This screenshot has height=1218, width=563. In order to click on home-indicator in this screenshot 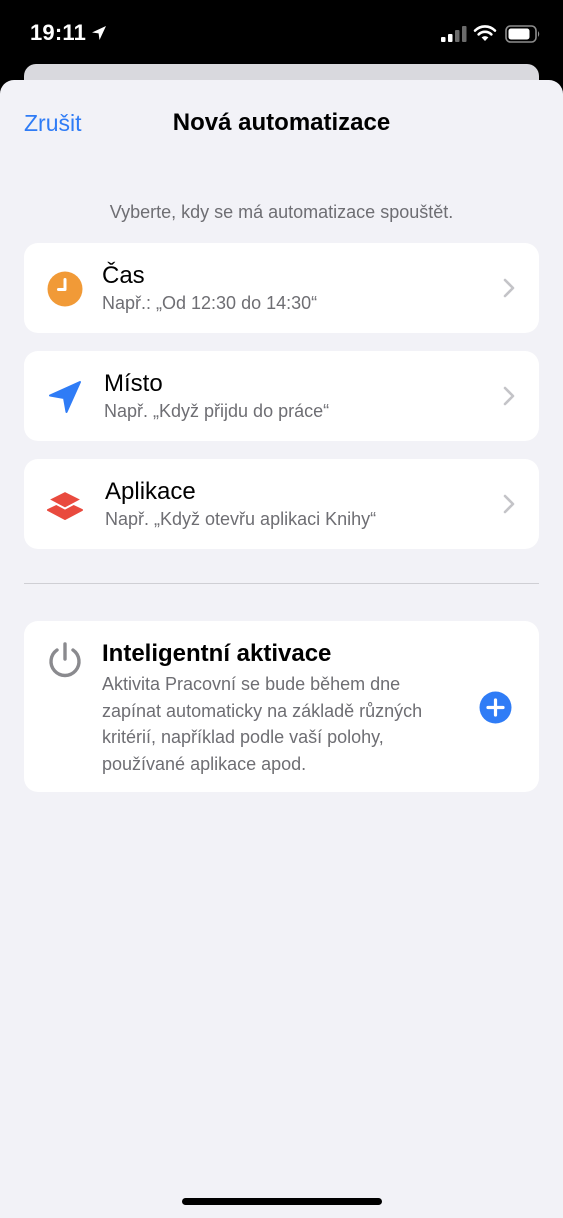, I will do `click(282, 1201)`.